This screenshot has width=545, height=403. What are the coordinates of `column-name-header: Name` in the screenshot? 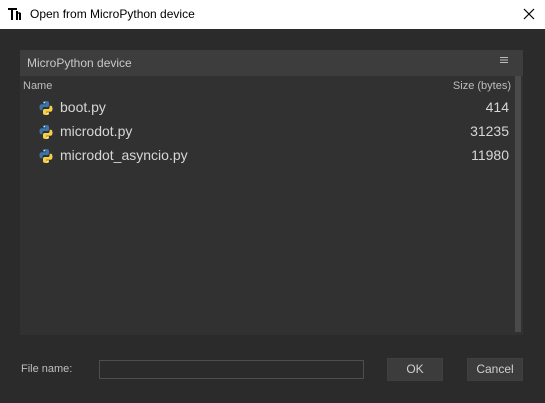 It's located at (37, 86).